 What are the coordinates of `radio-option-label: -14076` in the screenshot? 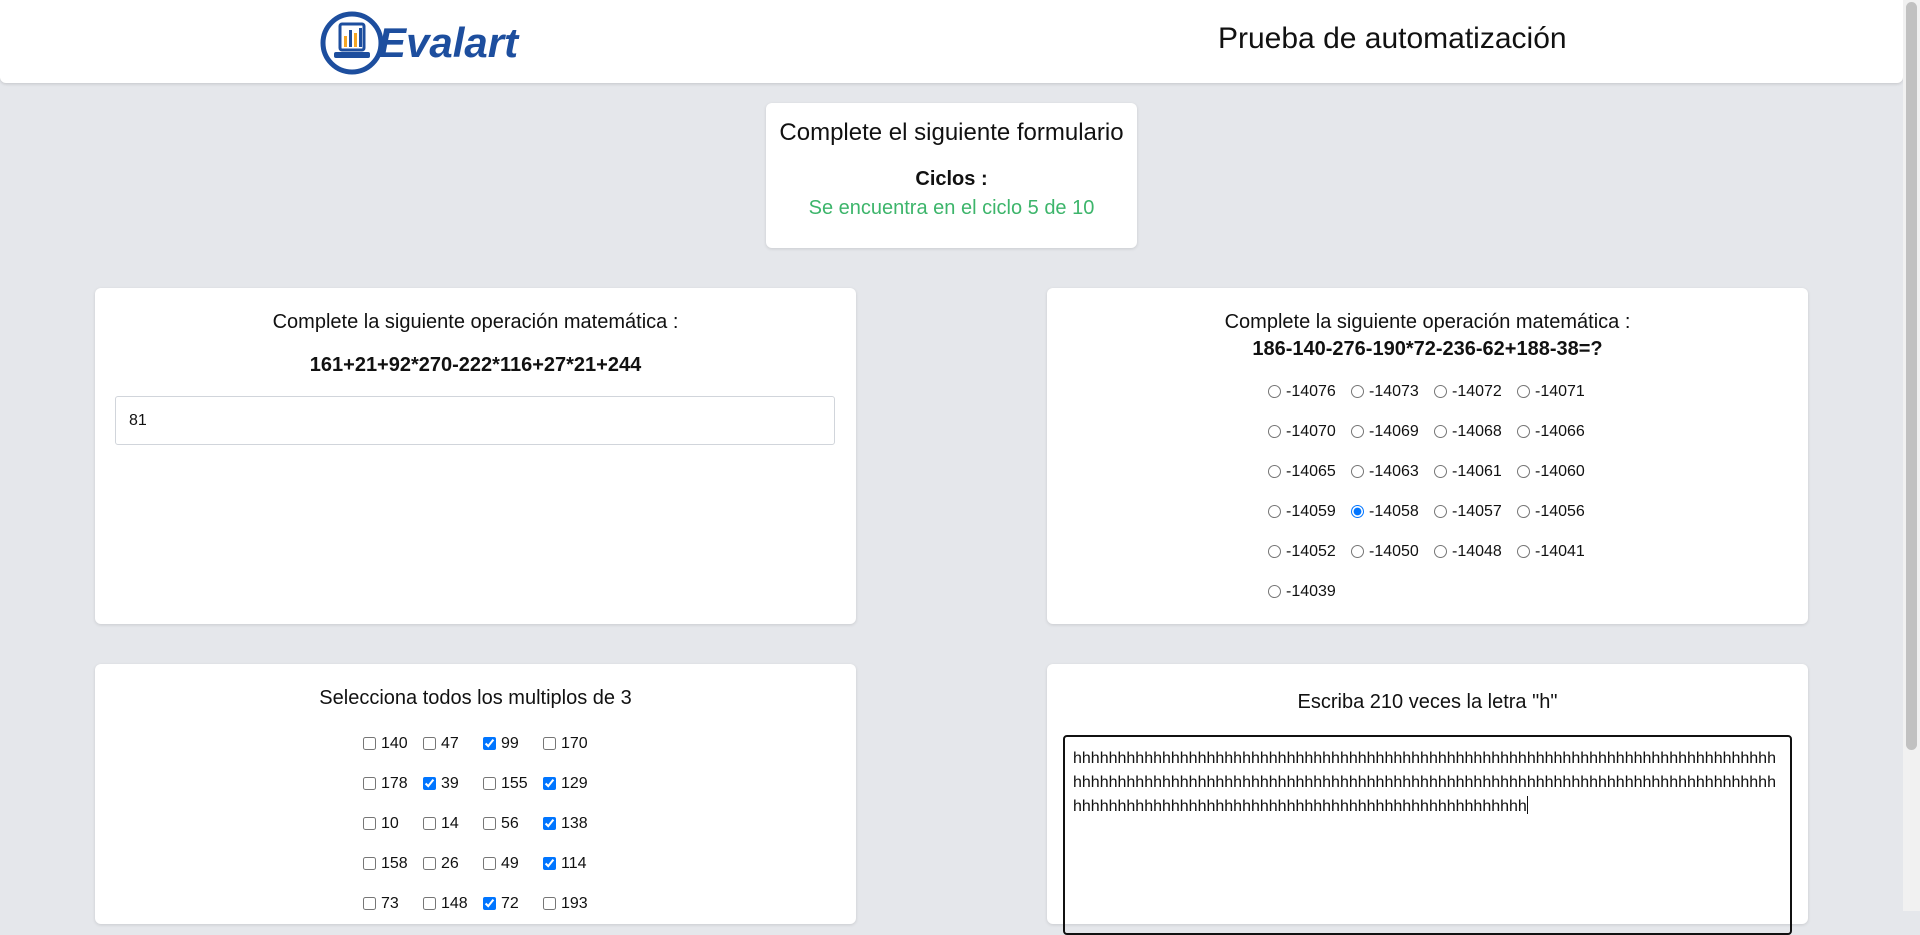 It's located at (1311, 391).